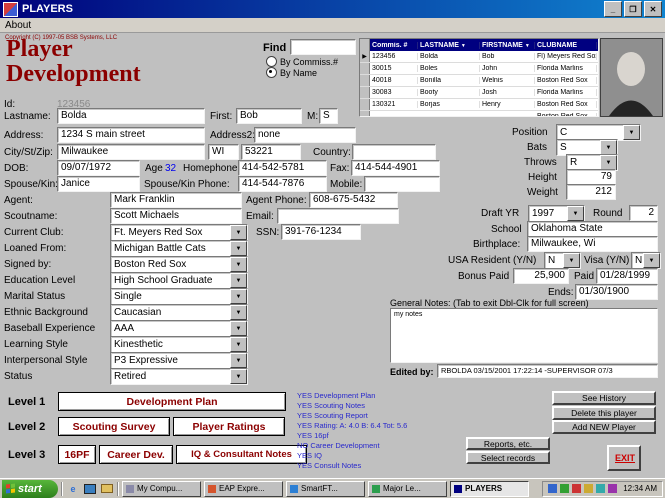  Describe the element at coordinates (479, 69) in the screenshot. I see `grid-row: 30015 Boles John Florida Marlins` at that location.